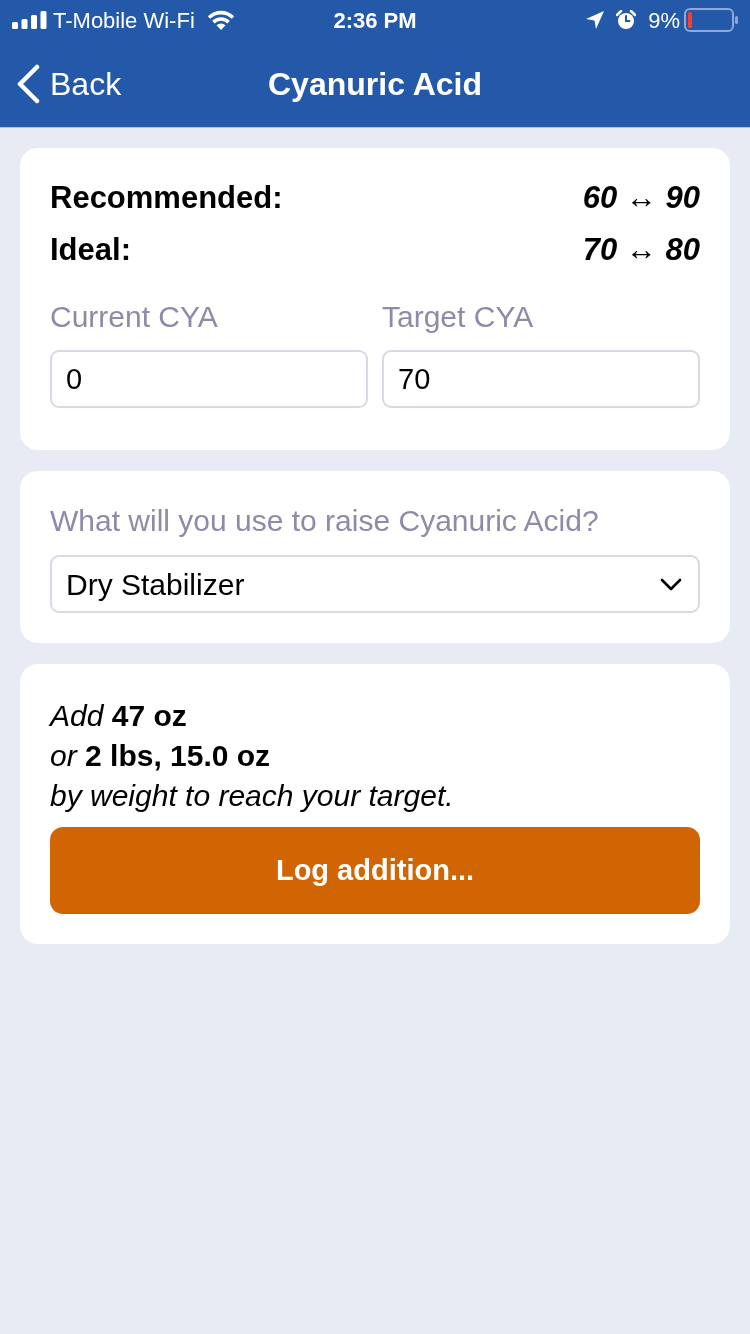  What do you see at coordinates (134, 317) in the screenshot?
I see `field-label: Current CYA` at bounding box center [134, 317].